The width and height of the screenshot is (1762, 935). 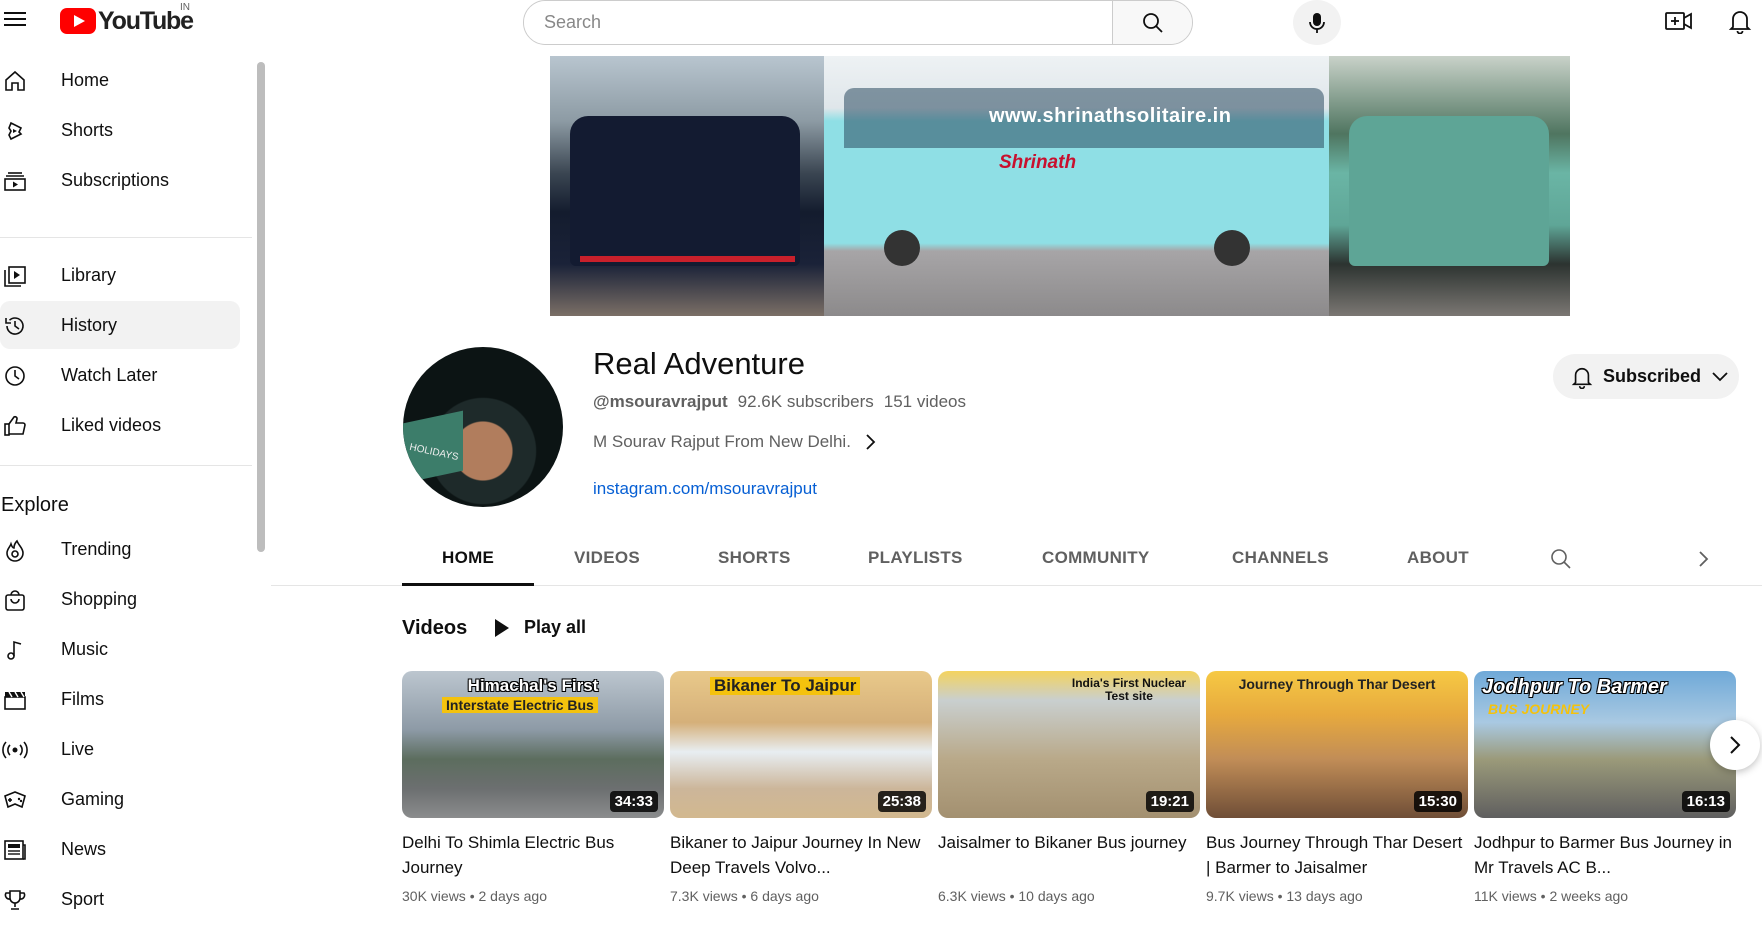 I want to click on search-button, so click(x=1152, y=22).